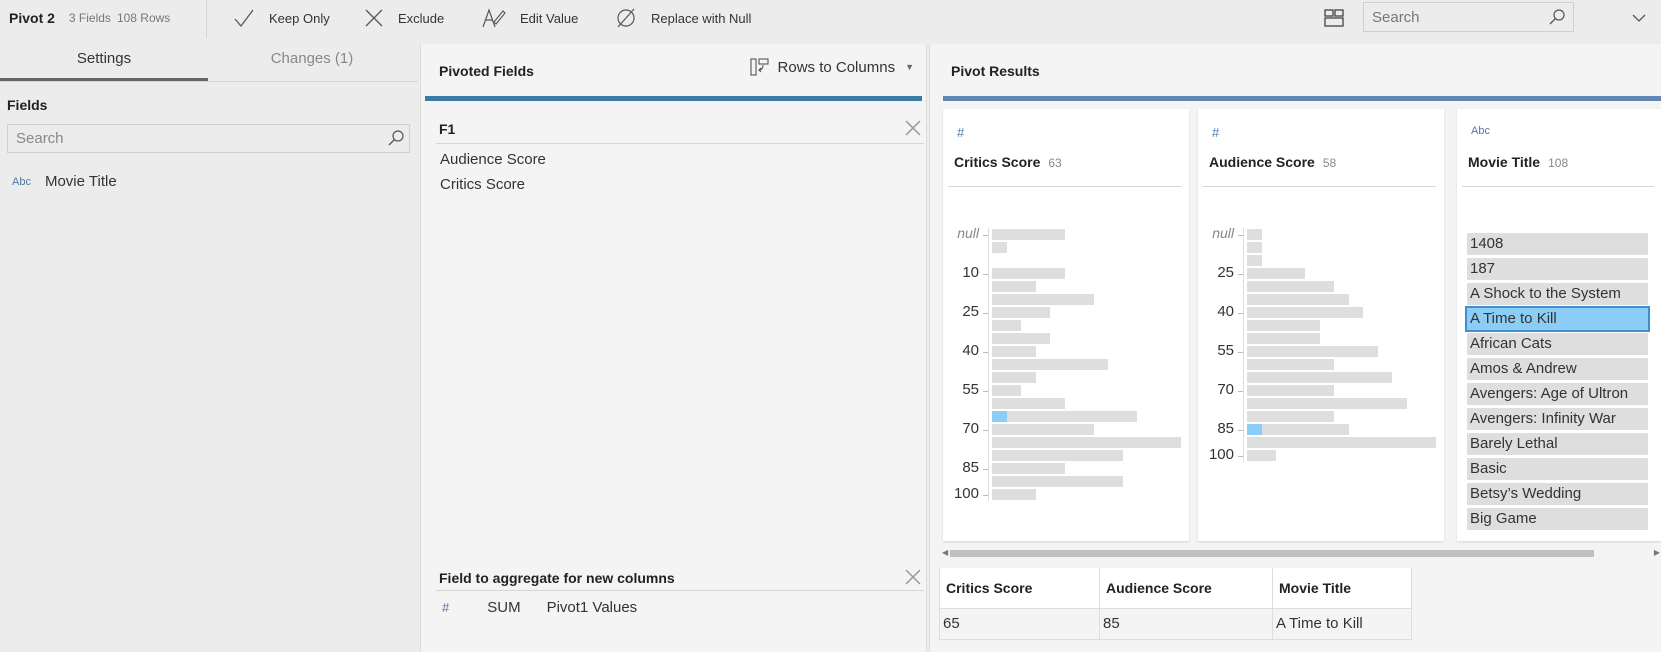 Image resolution: width=1661 pixels, height=652 pixels. I want to click on horizontal-scrollbar: ◀ ▶, so click(1301, 554).